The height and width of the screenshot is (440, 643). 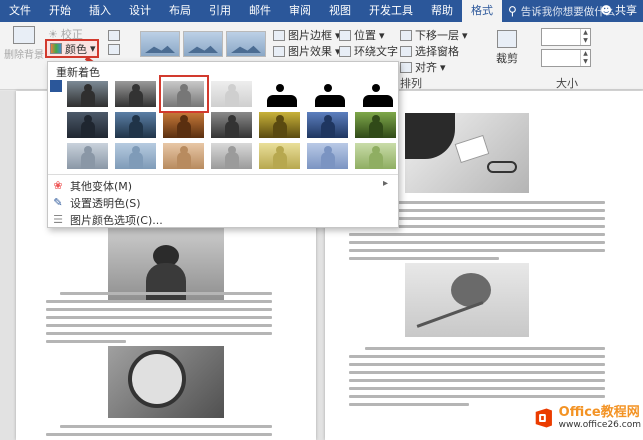 What do you see at coordinates (442, 11) in the screenshot?
I see `tab-help: 帮助` at bounding box center [442, 11].